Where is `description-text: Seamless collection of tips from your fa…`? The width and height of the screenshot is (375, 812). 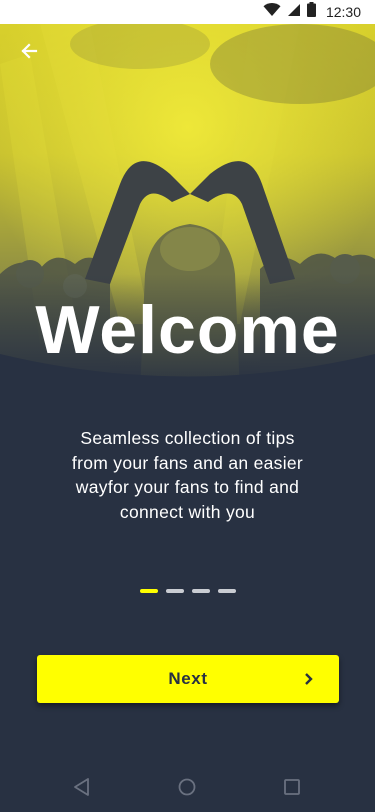 description-text: Seamless collection of tips from your fa… is located at coordinates (187, 475).